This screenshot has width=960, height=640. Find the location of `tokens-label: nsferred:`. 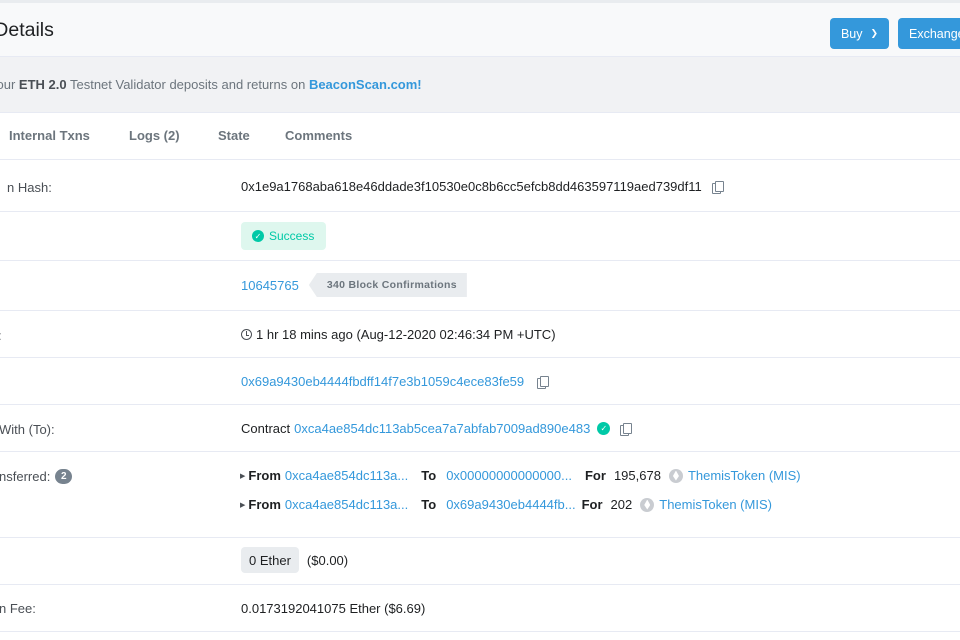

tokens-label: nsferred: is located at coordinates (25, 476).